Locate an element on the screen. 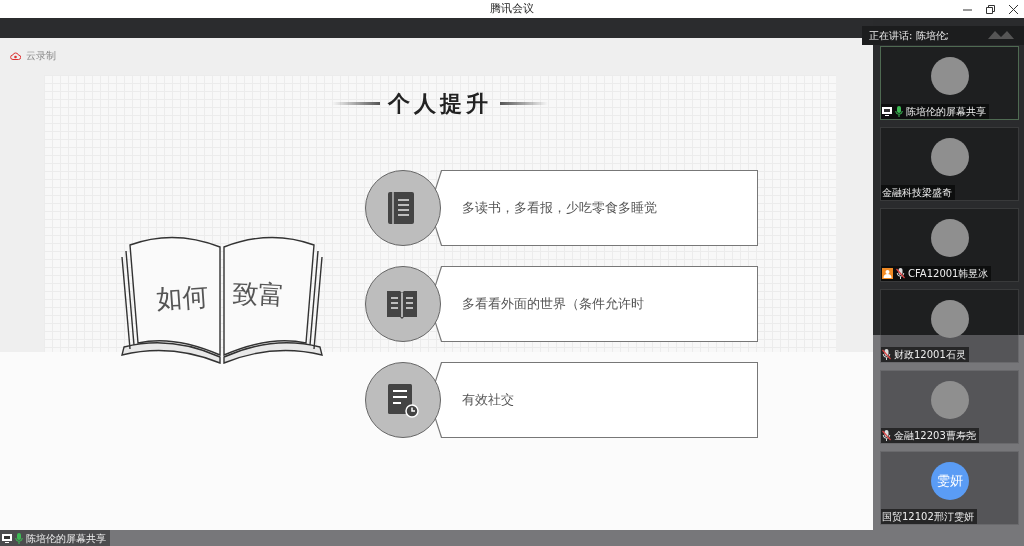  book-caption: 如何 is located at coordinates (182, 297).